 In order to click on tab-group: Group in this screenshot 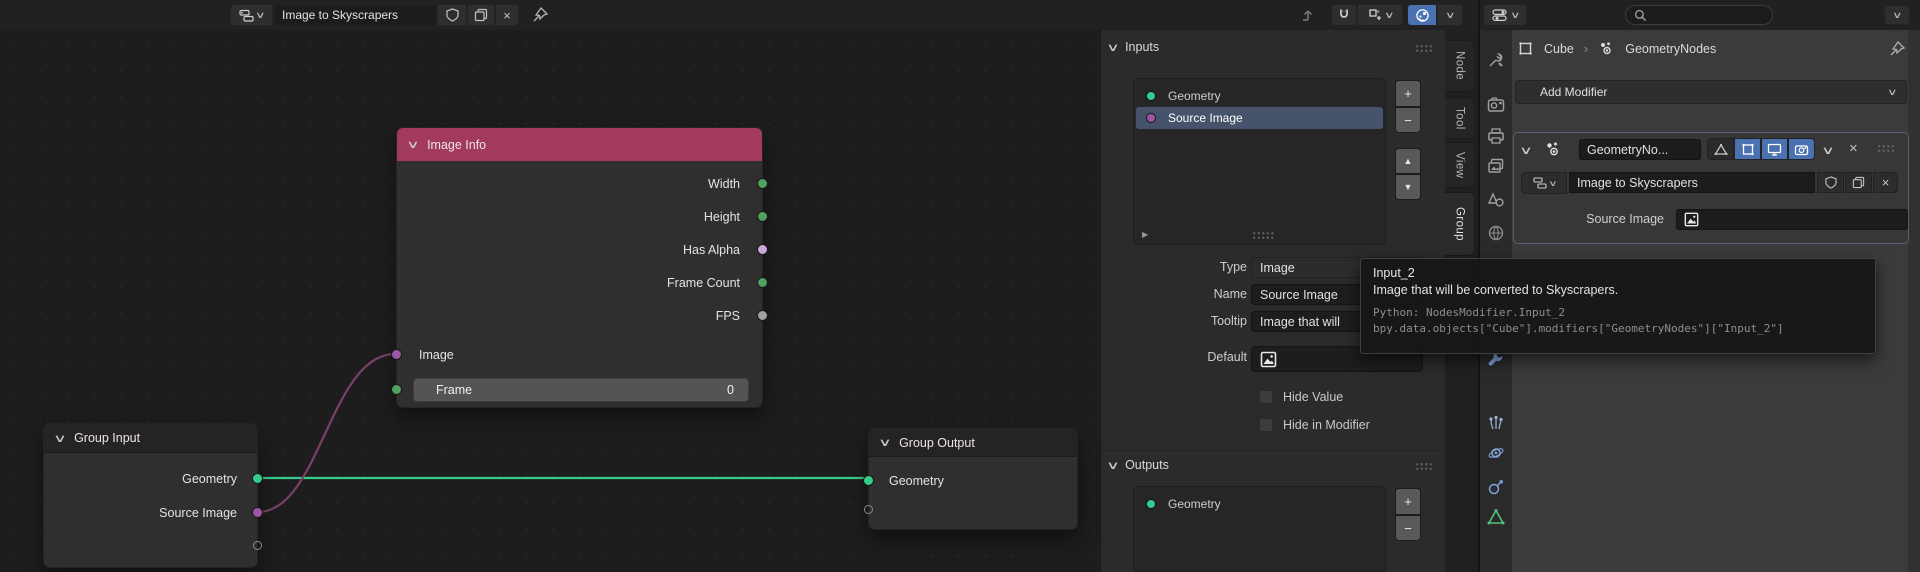, I will do `click(1460, 224)`.